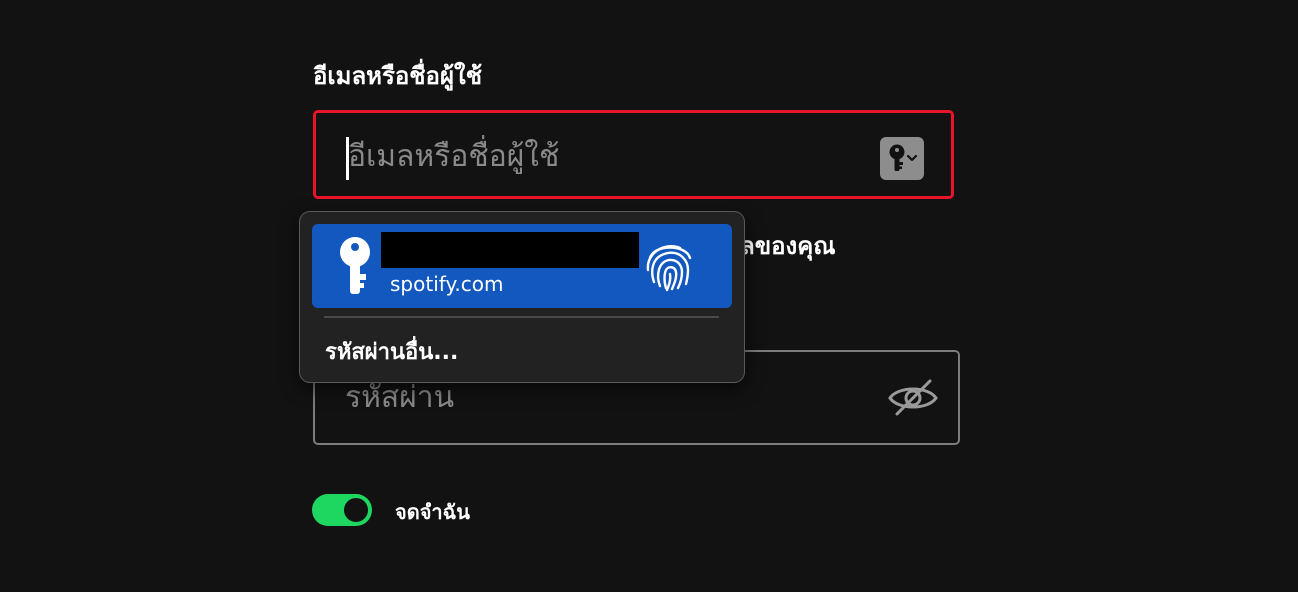 The image size is (1298, 592). Describe the element at coordinates (356, 510) in the screenshot. I see `toggle-knob` at that location.